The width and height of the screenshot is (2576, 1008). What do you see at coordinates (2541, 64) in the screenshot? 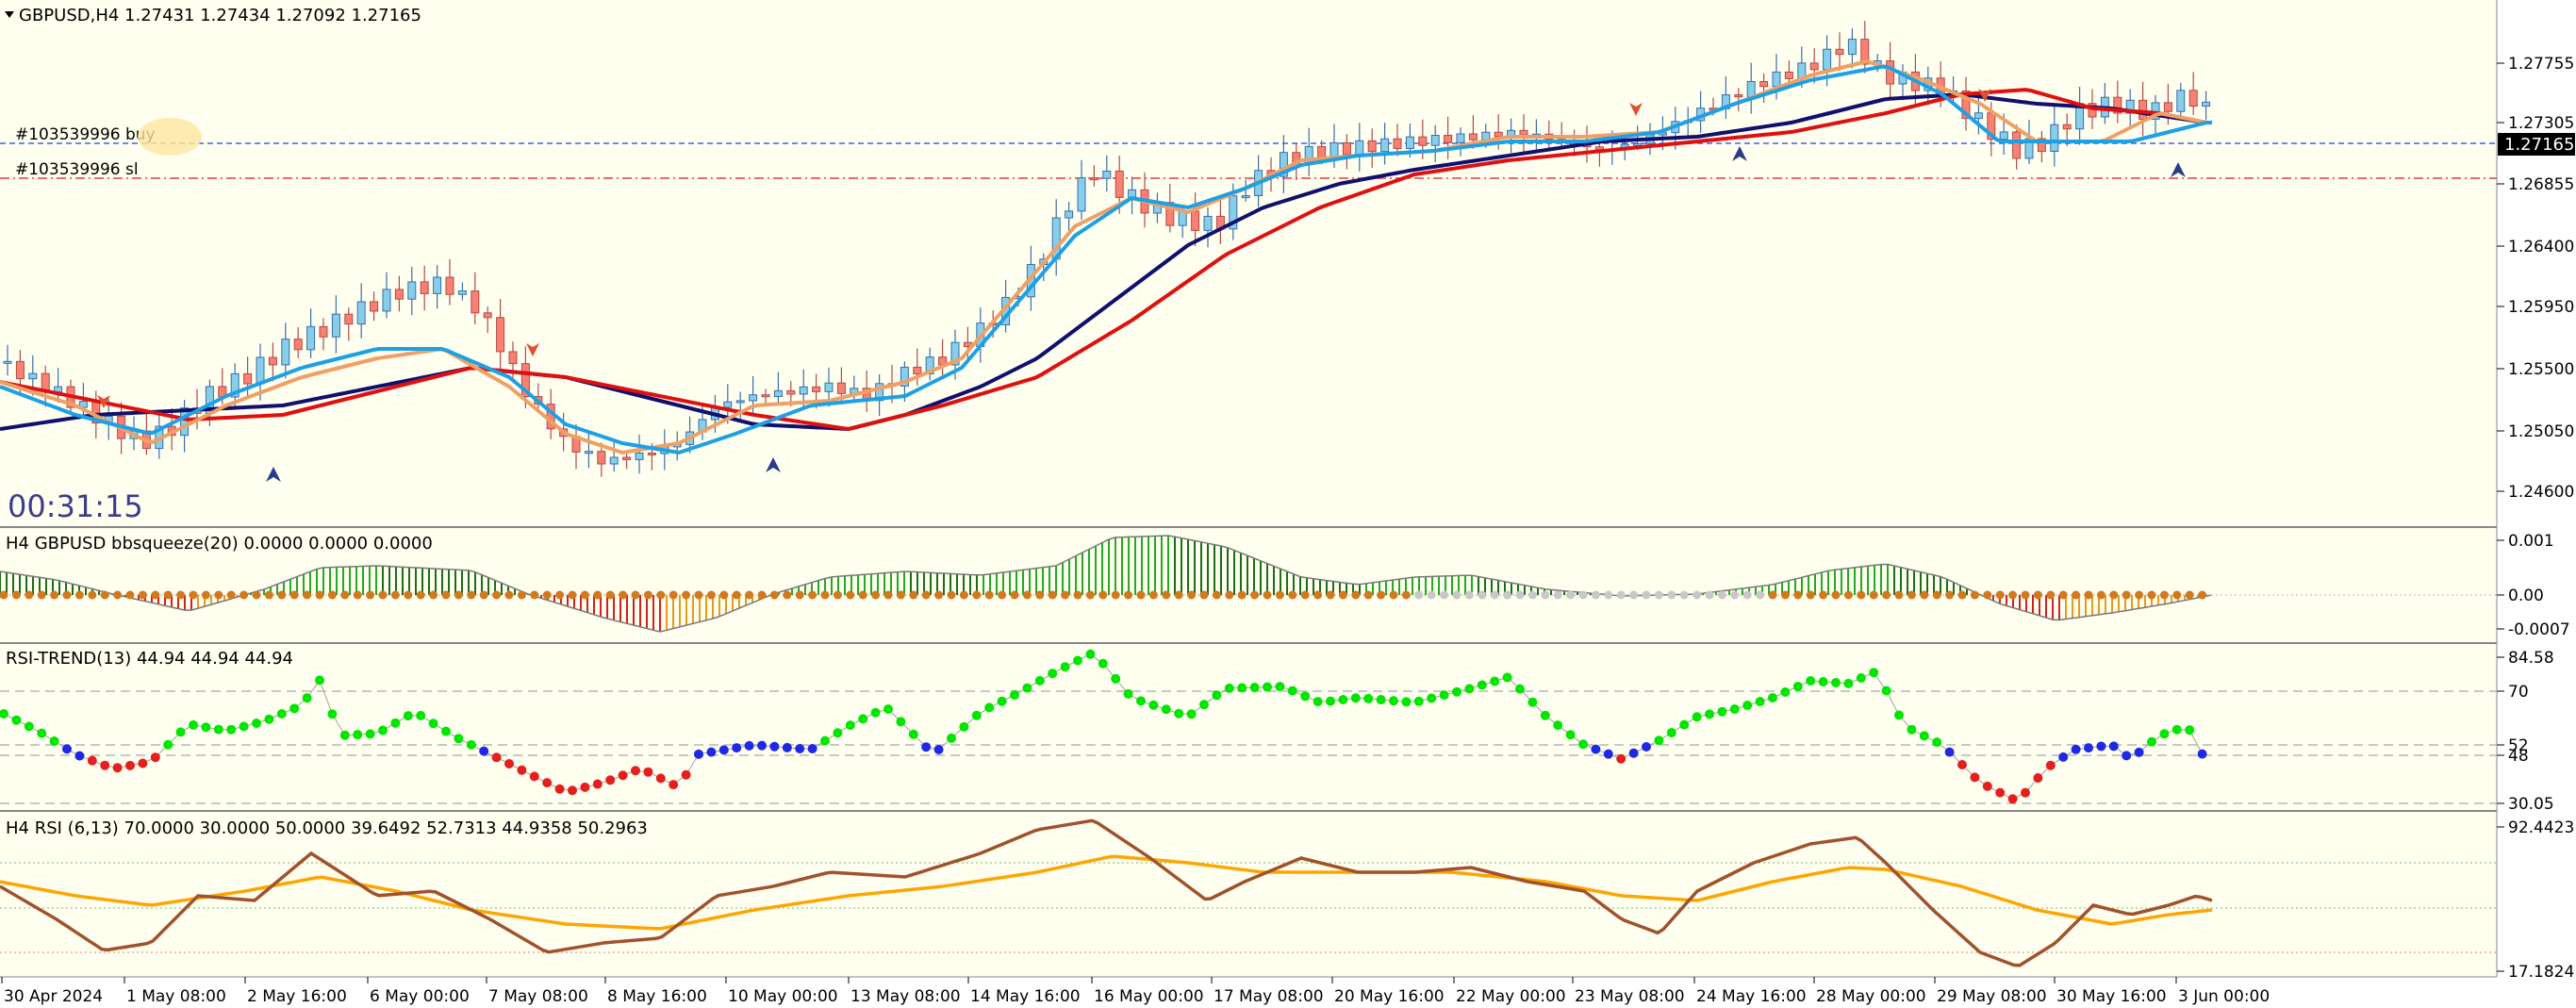
I see `price-tick-label: 1.27755` at bounding box center [2541, 64].